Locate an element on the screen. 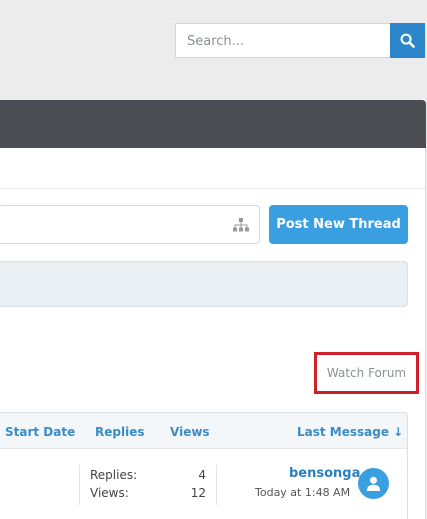  last-poster-link: bensonga is located at coordinates (324, 473).